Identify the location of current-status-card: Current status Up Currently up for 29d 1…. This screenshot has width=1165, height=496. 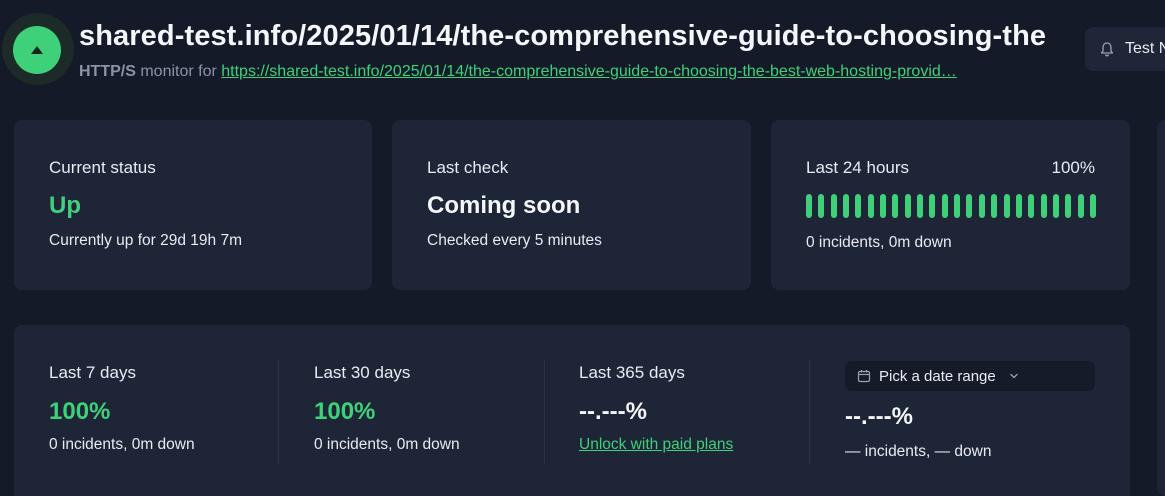
(193, 205).